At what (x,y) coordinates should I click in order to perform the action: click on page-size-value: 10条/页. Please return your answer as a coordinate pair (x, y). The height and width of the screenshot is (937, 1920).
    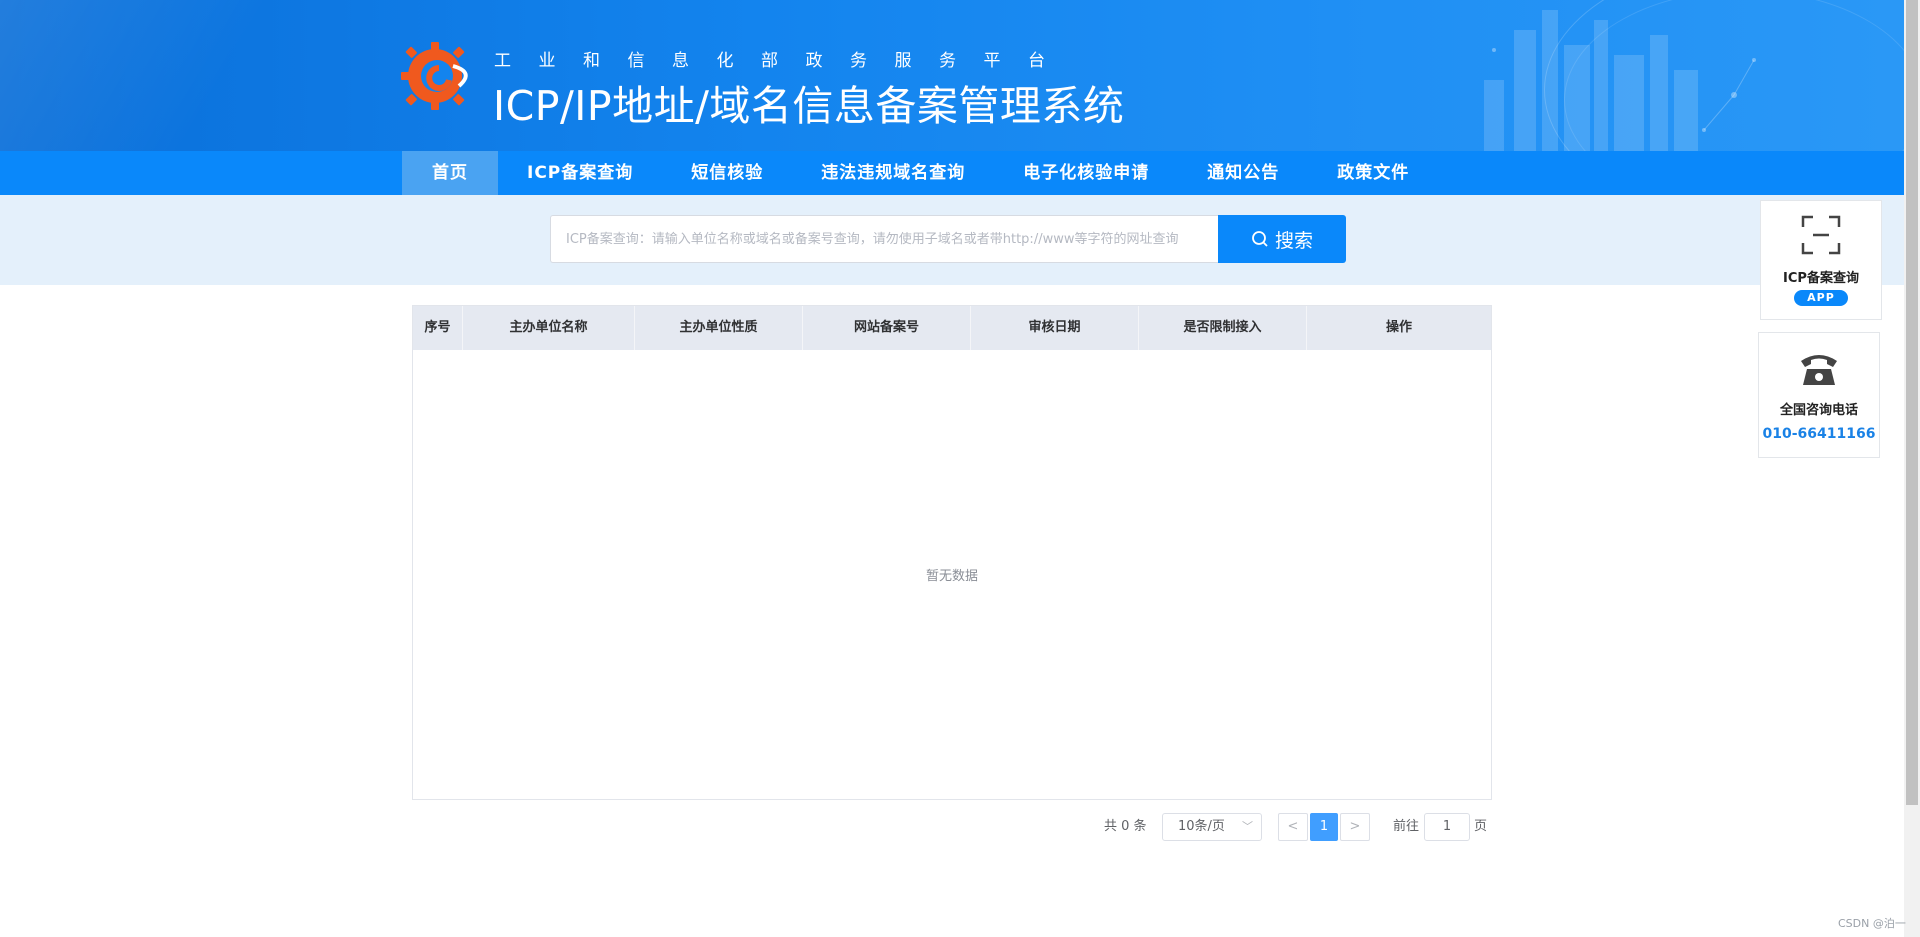
    Looking at the image, I should click on (1201, 826).